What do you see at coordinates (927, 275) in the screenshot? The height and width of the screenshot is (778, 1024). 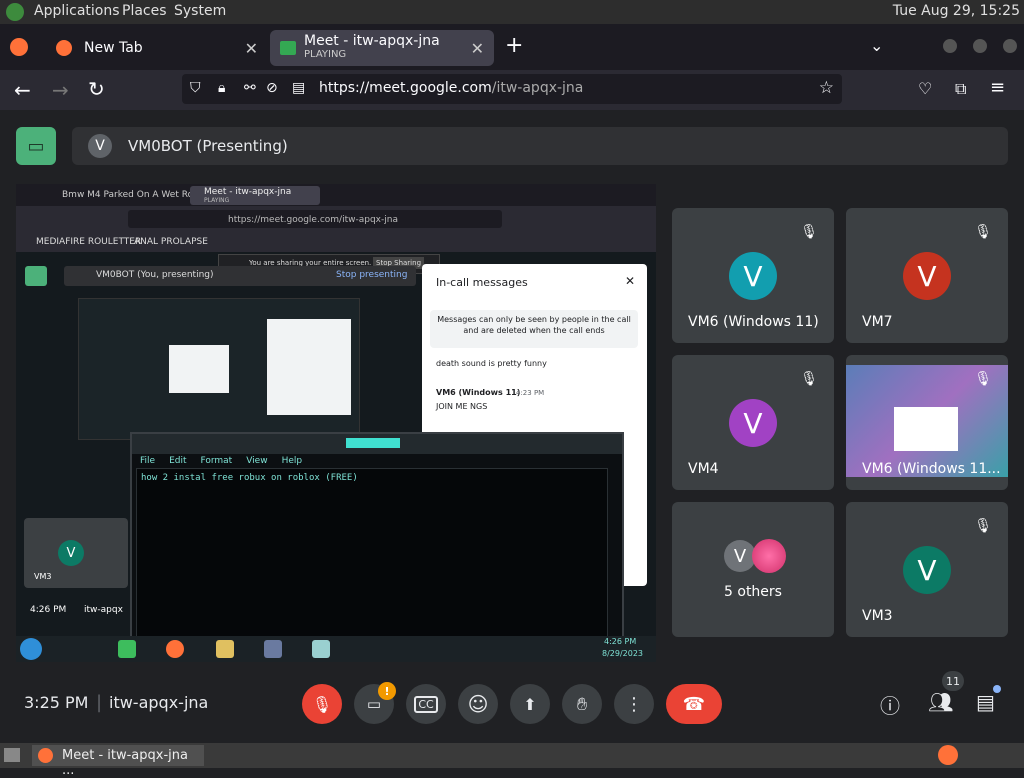 I see `participant-tile-vm7: 🎙︎ V VM7` at bounding box center [927, 275].